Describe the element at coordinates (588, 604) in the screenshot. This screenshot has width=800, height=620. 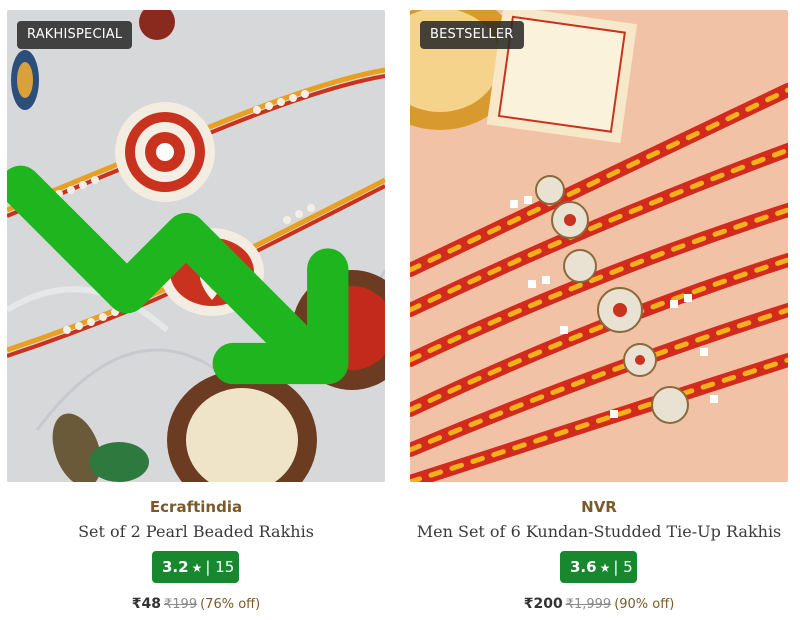
I see `original-price: ₹1,999` at that location.